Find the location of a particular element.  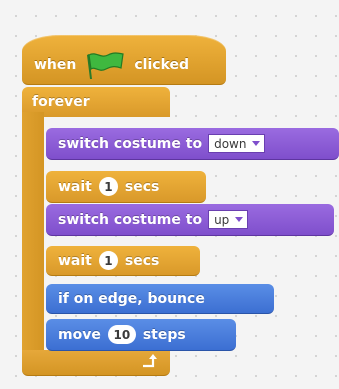

when-flag-clicked-block: when clicked is located at coordinates (124, 60).